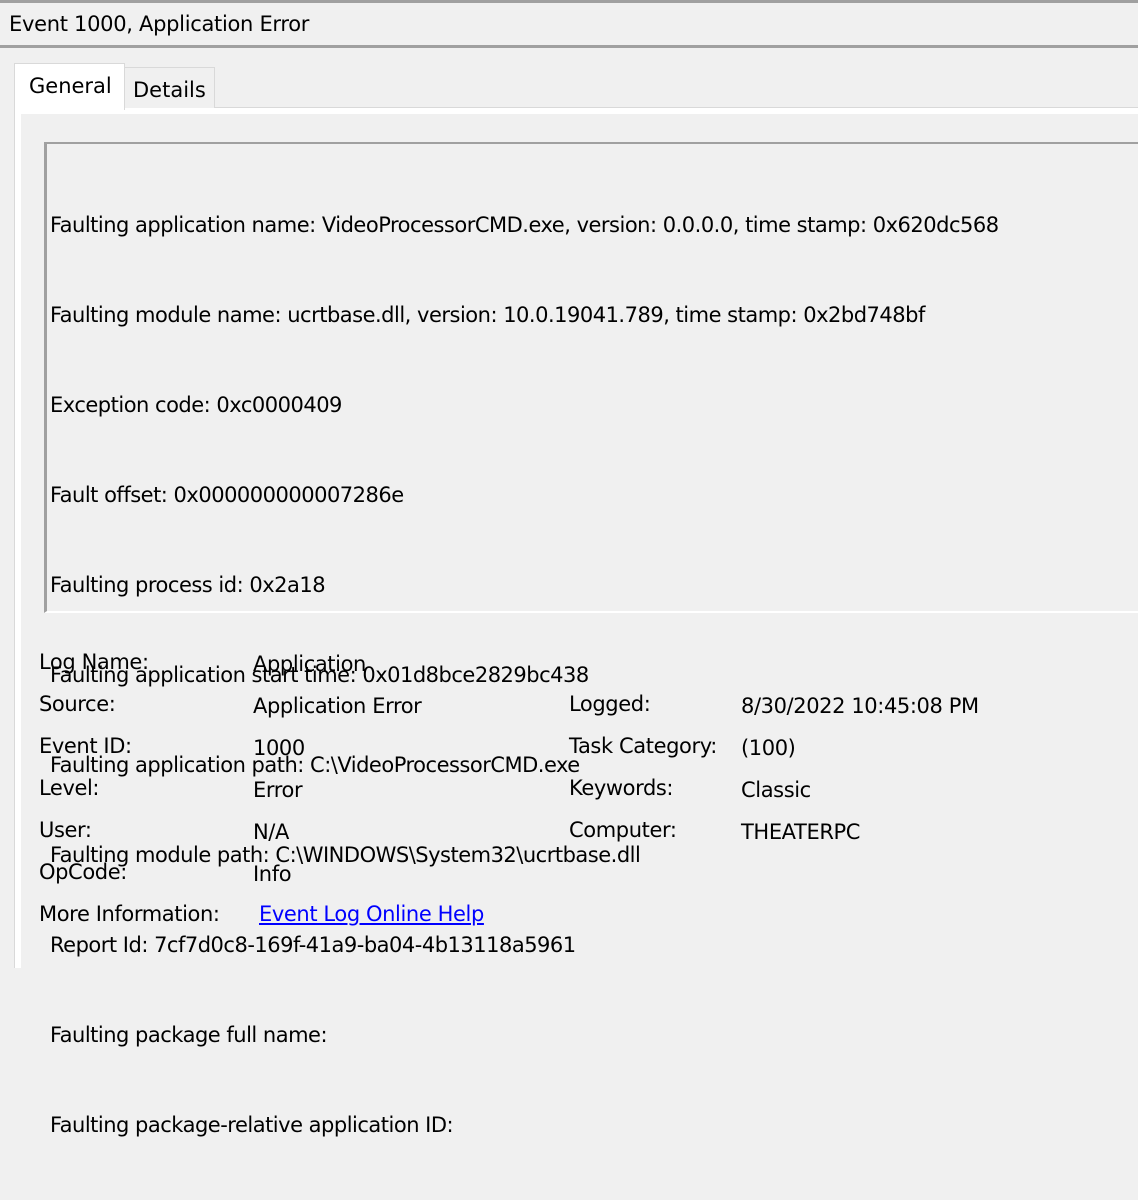 The width and height of the screenshot is (1138, 1200). I want to click on event-log-online-help-link: Event Log Online Help, so click(371, 914).